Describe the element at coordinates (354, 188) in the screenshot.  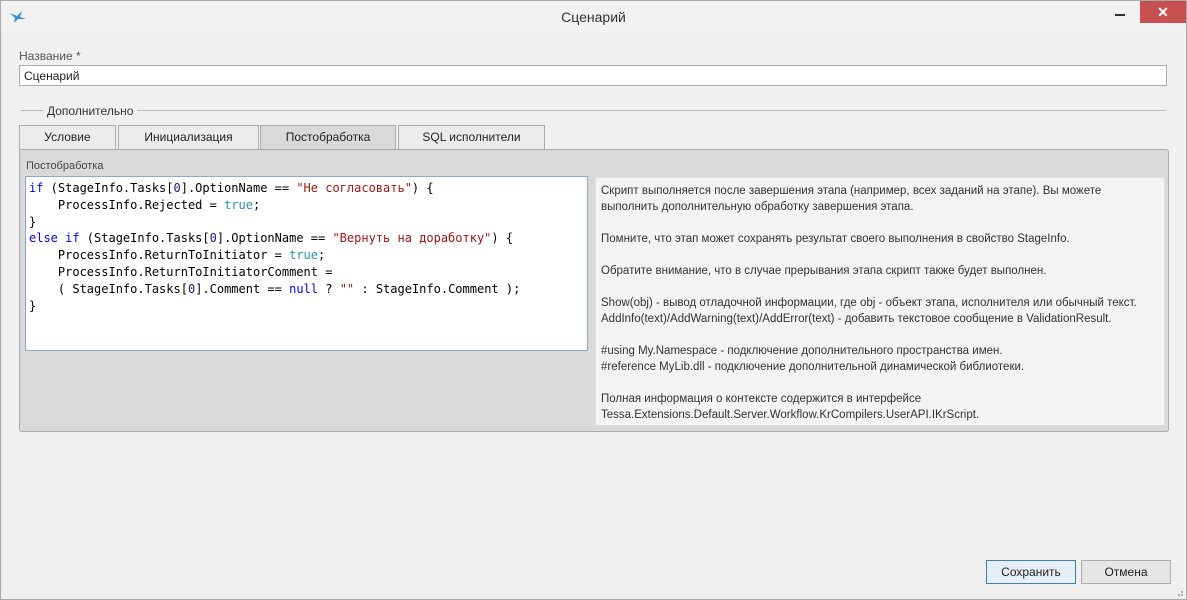
I see `code-token: "Не согласовать"` at that location.